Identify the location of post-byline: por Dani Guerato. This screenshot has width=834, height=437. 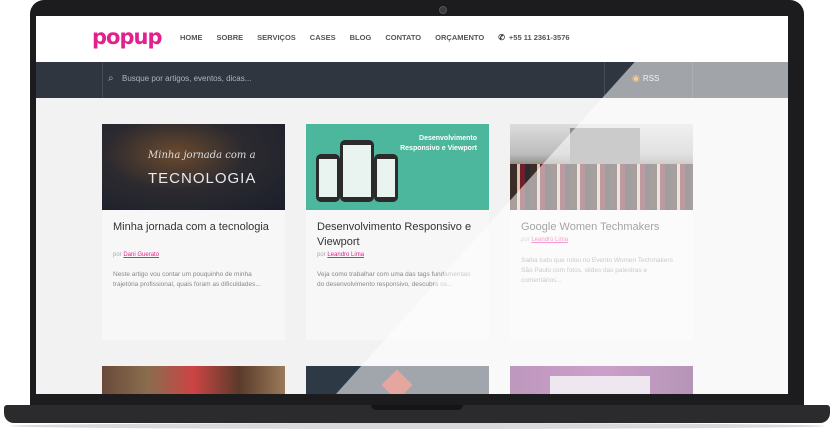
(136, 255).